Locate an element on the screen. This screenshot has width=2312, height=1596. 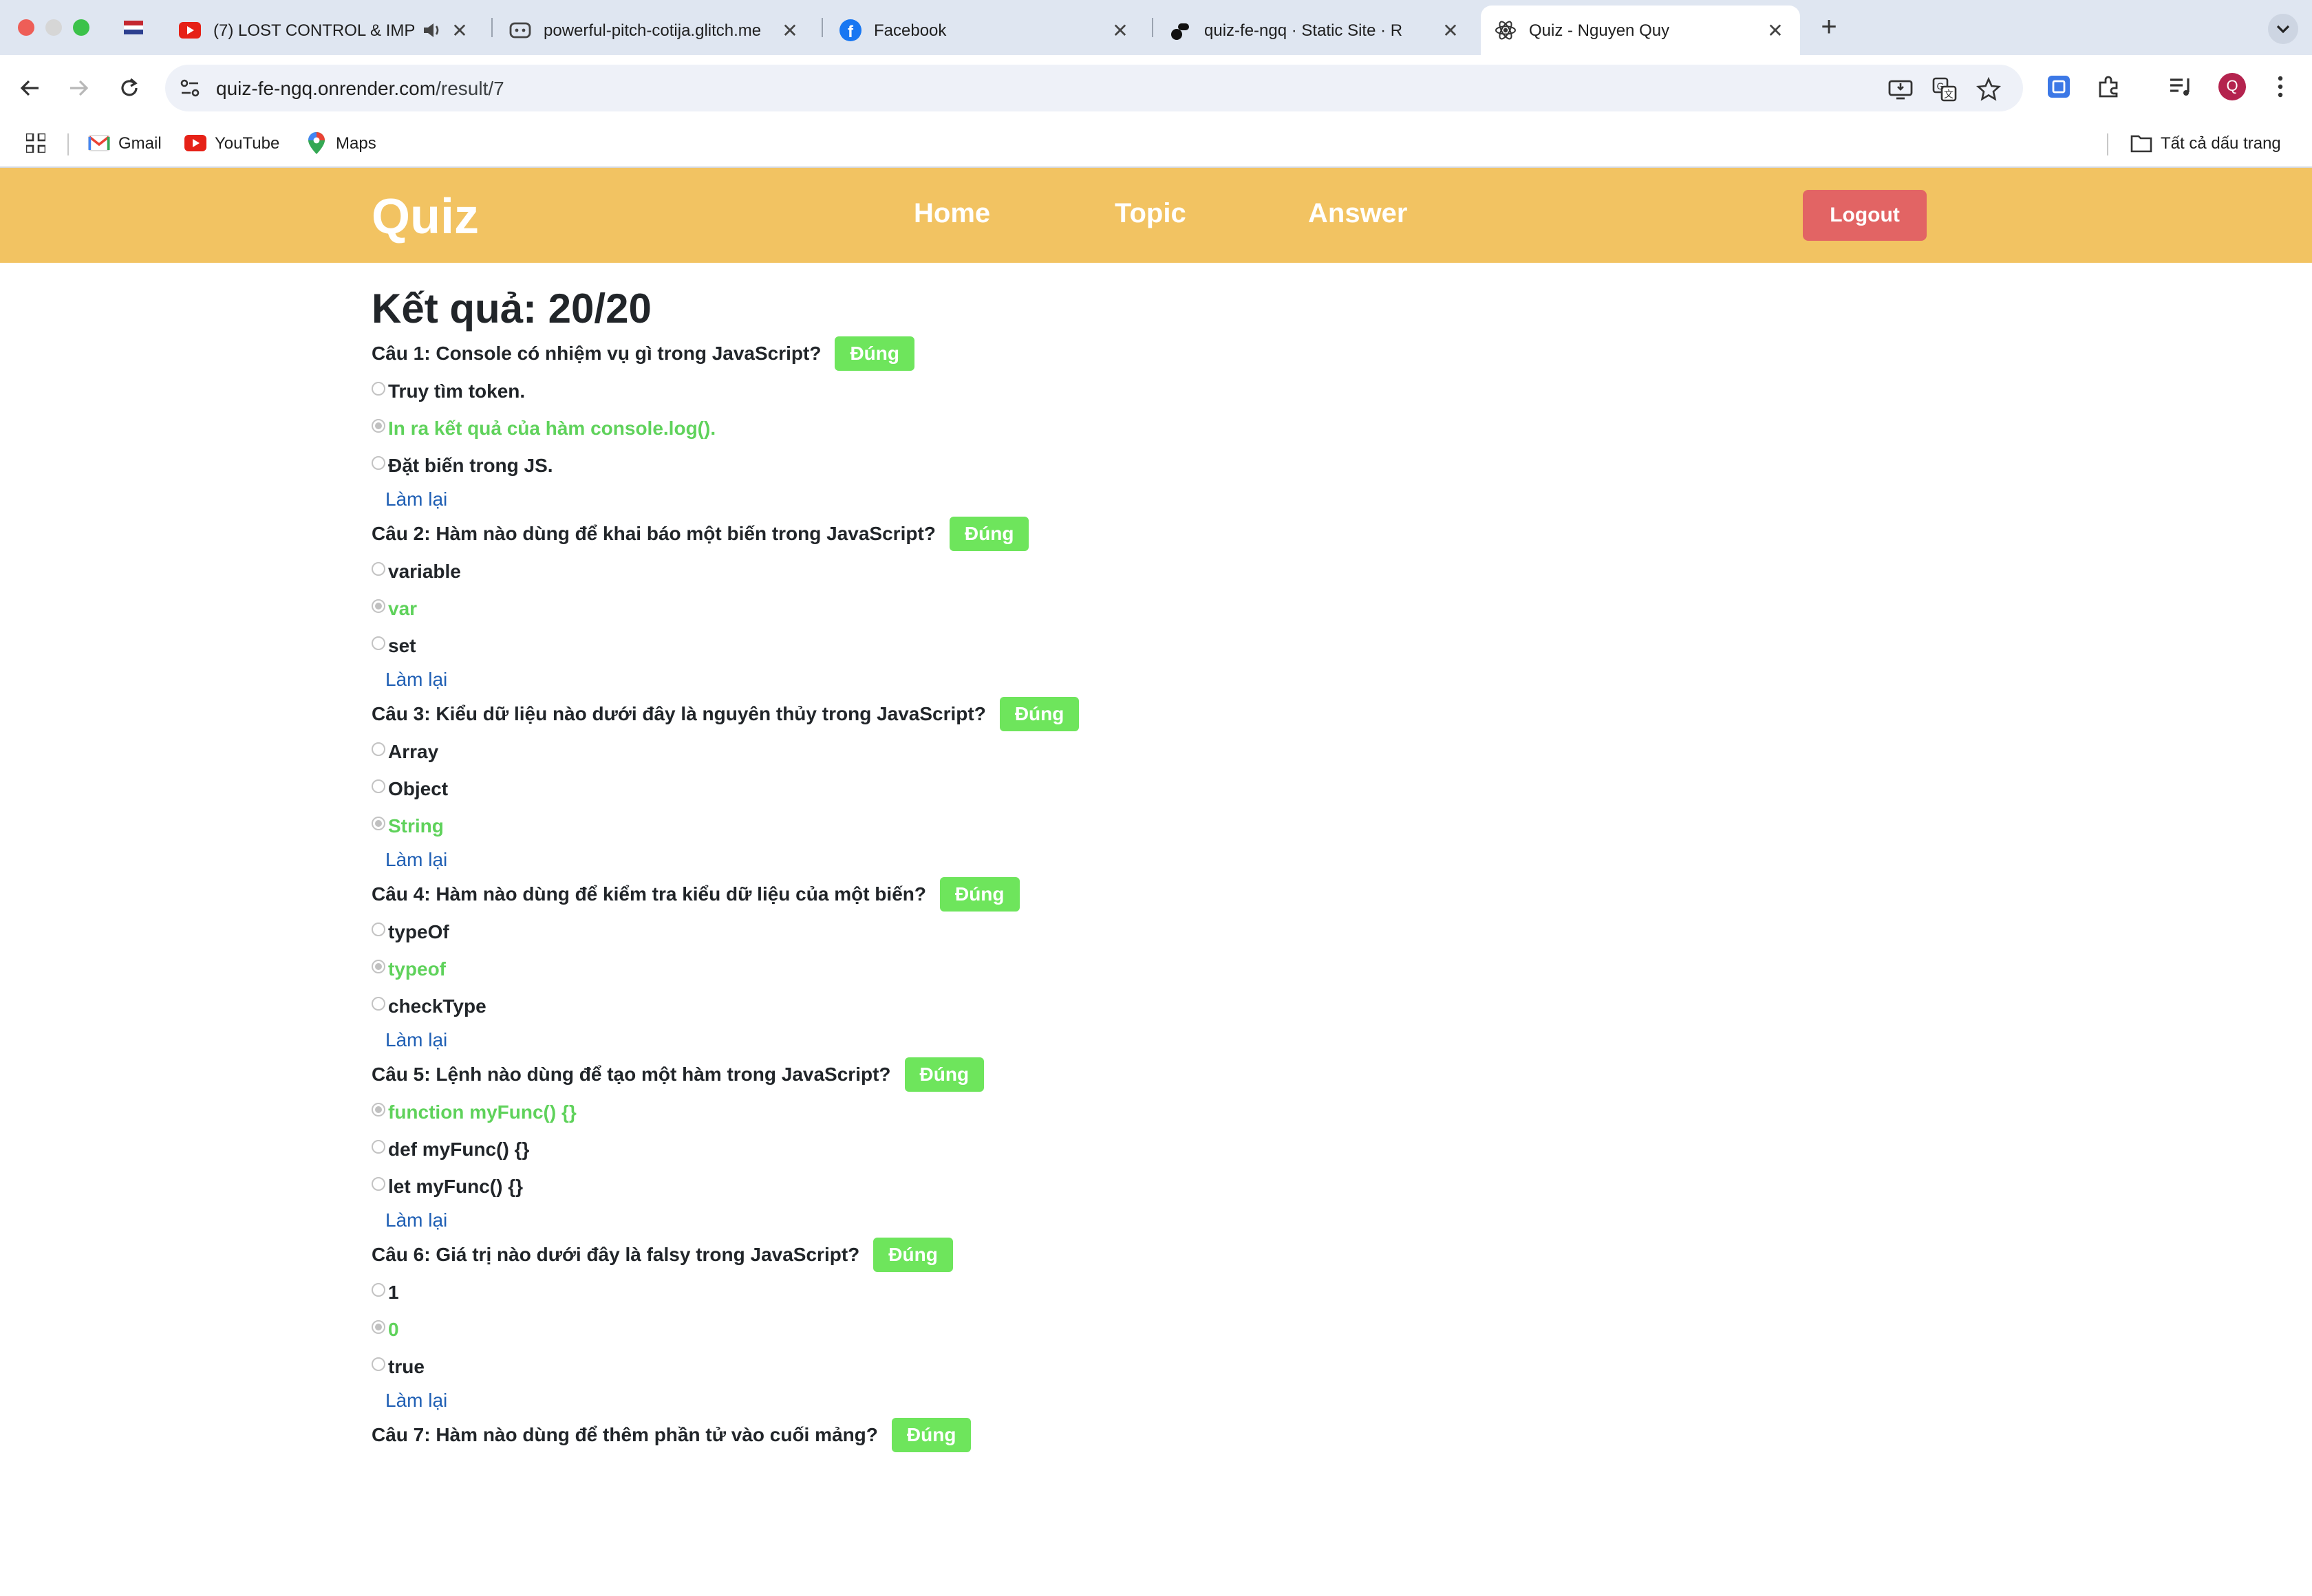
all-bookmarks-button: Tất cả dấu trang is located at coordinates (2205, 143).